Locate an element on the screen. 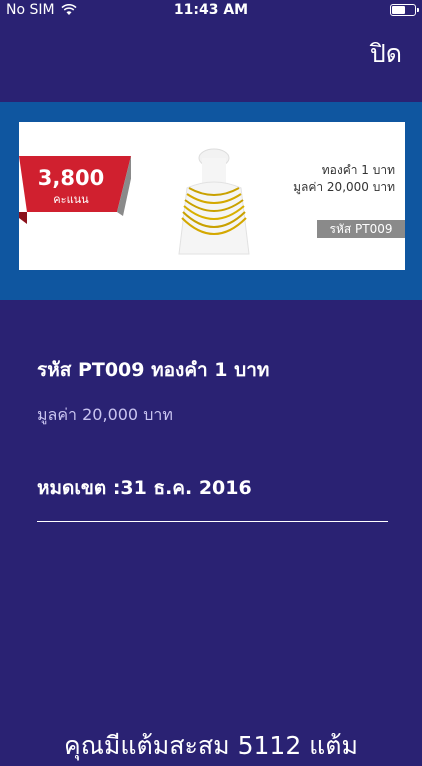 Image resolution: width=422 pixels, height=766 pixels. reward-value: มูลค่า 20,000 บาท is located at coordinates (105, 414).